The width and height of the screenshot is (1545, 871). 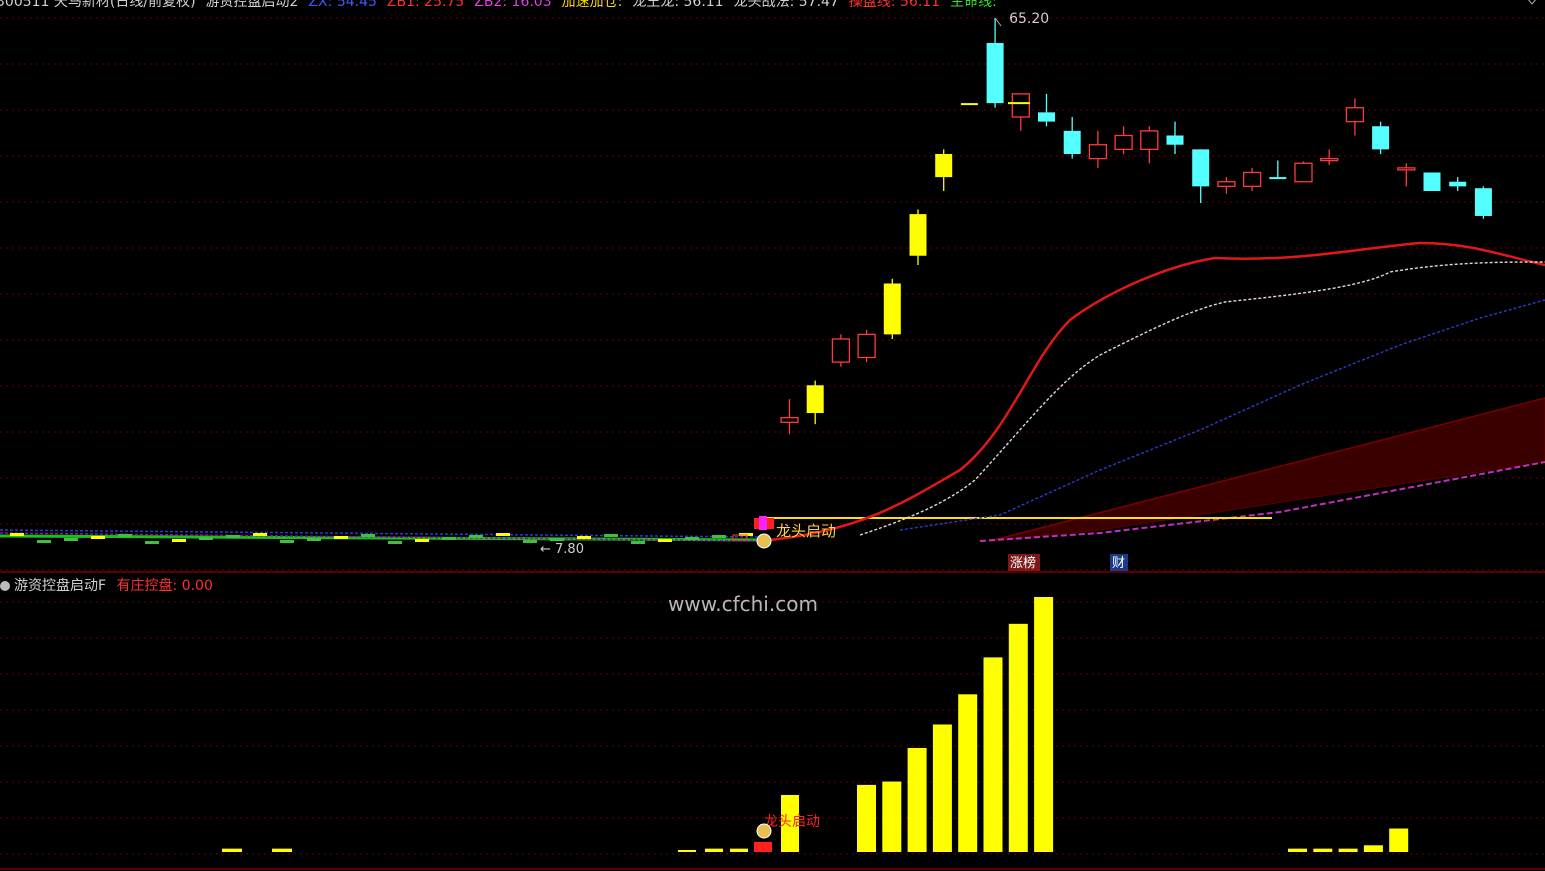 I want to click on watermark: www.cfchi.com, so click(x=743, y=604).